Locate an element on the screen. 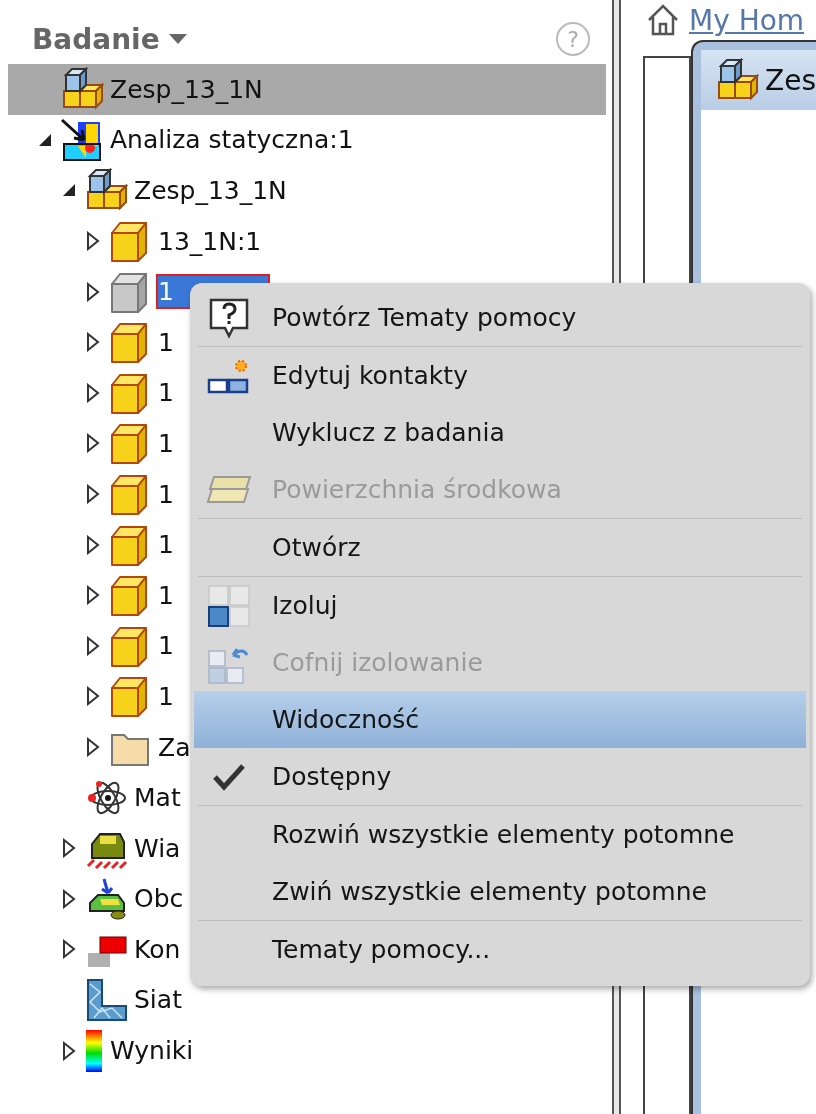 This screenshot has width=816, height=1114. tree-item-label: Kon is located at coordinates (157, 949).